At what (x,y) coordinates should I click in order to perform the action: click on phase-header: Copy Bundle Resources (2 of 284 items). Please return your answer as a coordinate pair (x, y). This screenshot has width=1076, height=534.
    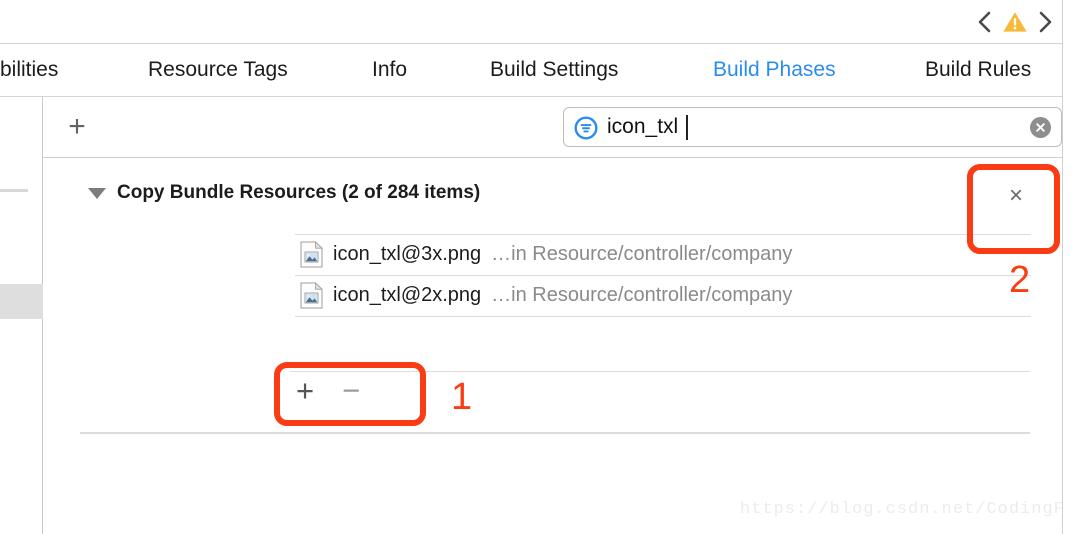
    Looking at the image, I should click on (284, 193).